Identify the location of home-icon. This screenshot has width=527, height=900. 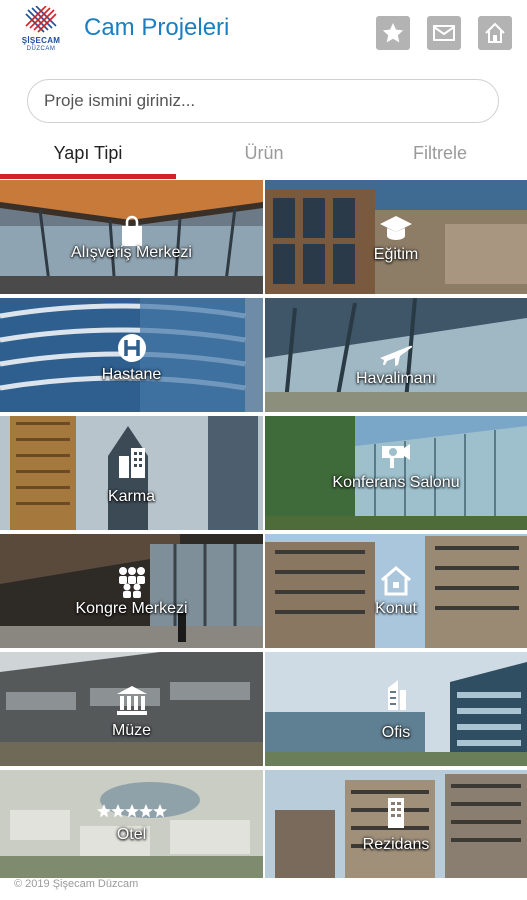
(495, 32).